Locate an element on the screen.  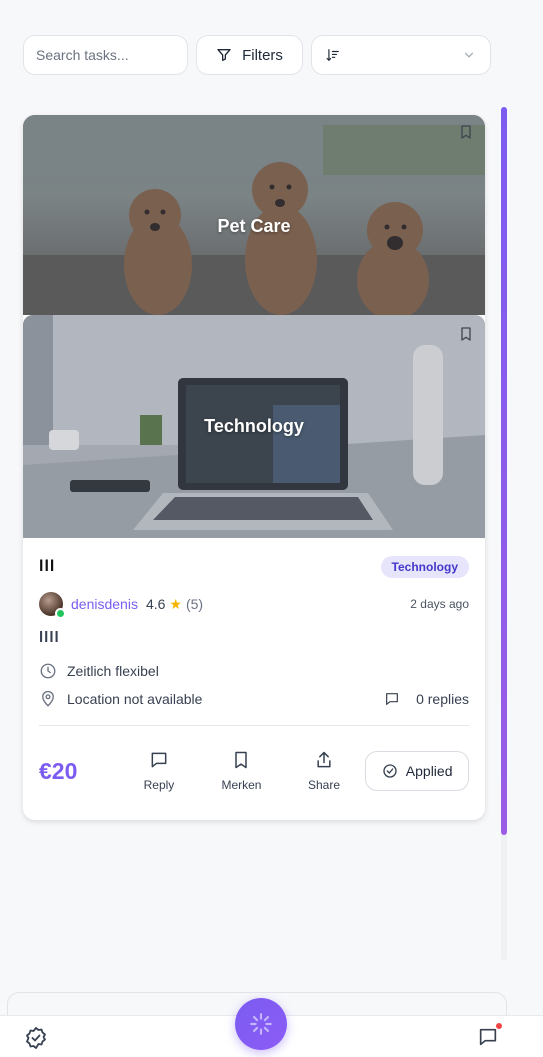
schedule-row: Zeitlich flexibel is located at coordinates (254, 671).